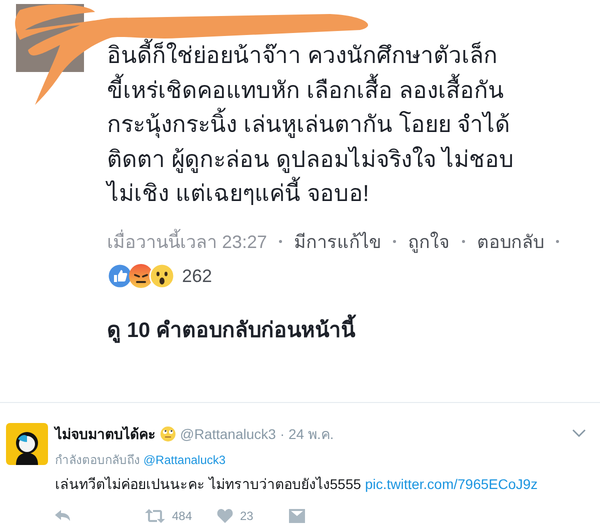 This screenshot has width=600, height=529. Describe the element at coordinates (297, 516) in the screenshot. I see `envelope-icon` at that location.